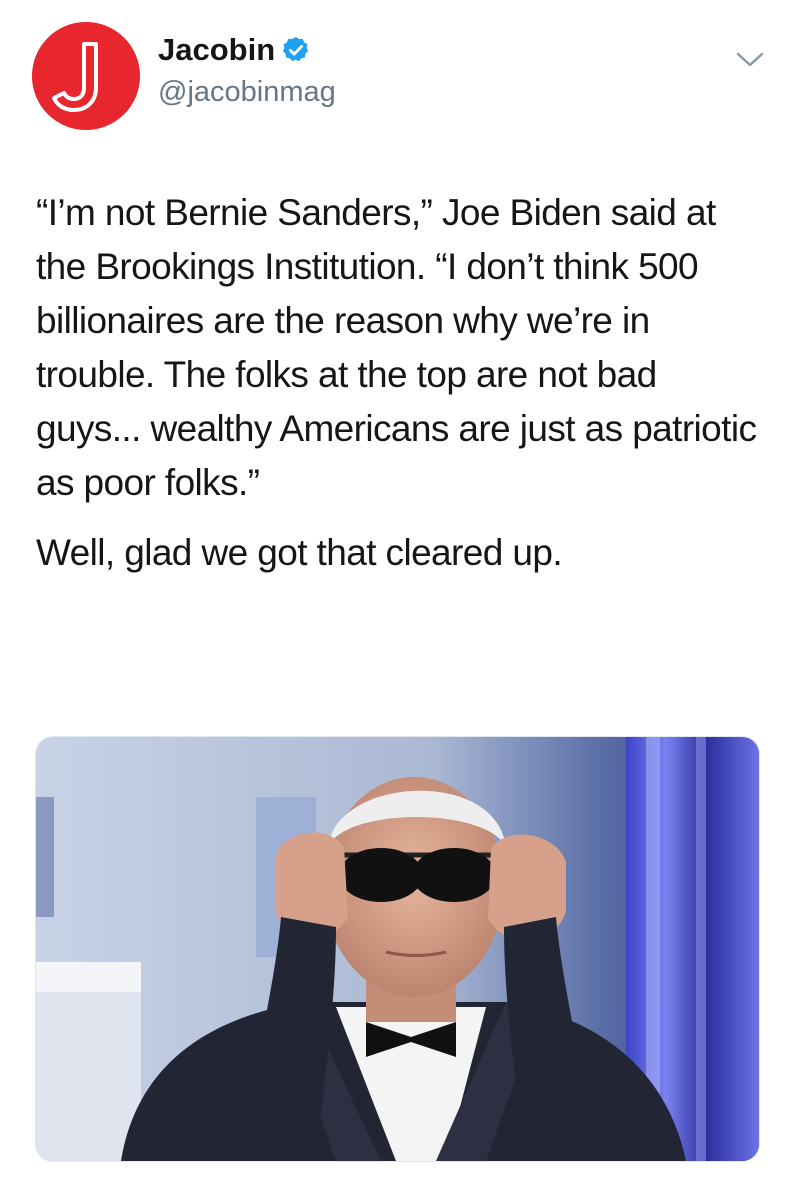 The height and width of the screenshot is (1200, 792). What do you see at coordinates (247, 70) in the screenshot?
I see `author-info: Jacobin @jacobinmag` at bounding box center [247, 70].